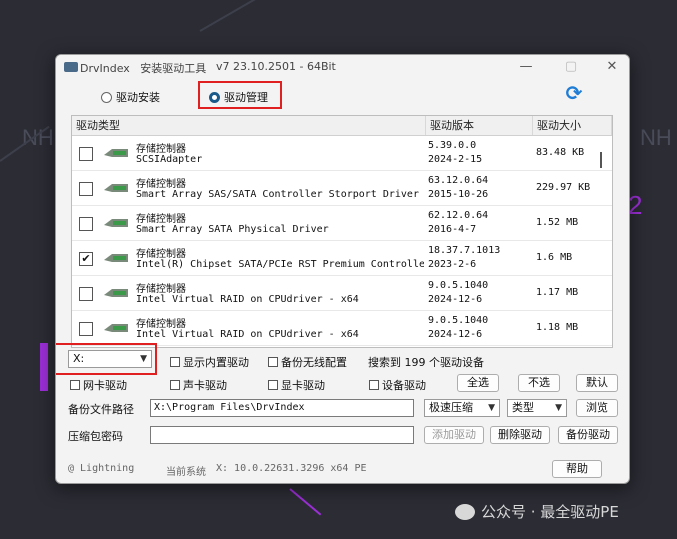  What do you see at coordinates (247, 299) in the screenshot?
I see `driver-name: Intel Virtual RAID on CPUdriver - x64` at bounding box center [247, 299].